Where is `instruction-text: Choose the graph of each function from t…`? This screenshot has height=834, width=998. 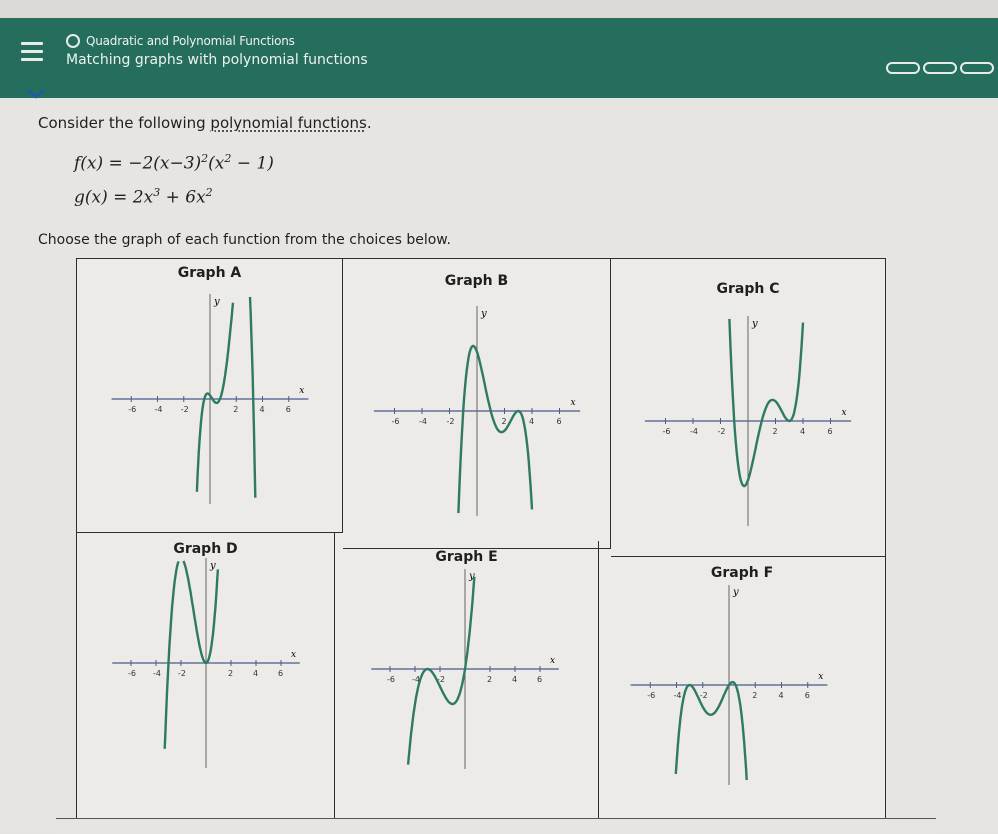 instruction-text: Choose the graph of each function from t… is located at coordinates (244, 240).